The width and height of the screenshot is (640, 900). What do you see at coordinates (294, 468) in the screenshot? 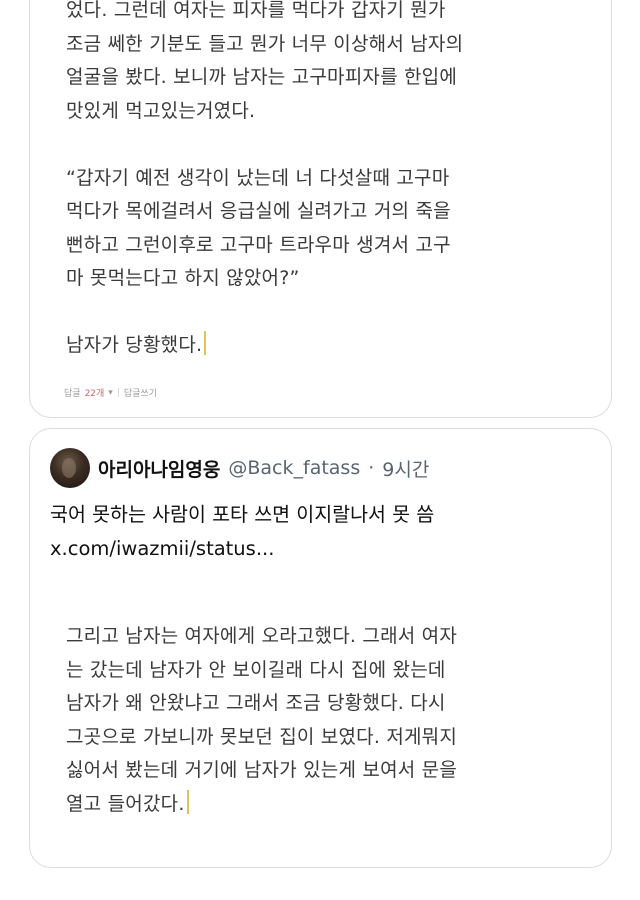
I see `handle: @Back_fatass` at bounding box center [294, 468].